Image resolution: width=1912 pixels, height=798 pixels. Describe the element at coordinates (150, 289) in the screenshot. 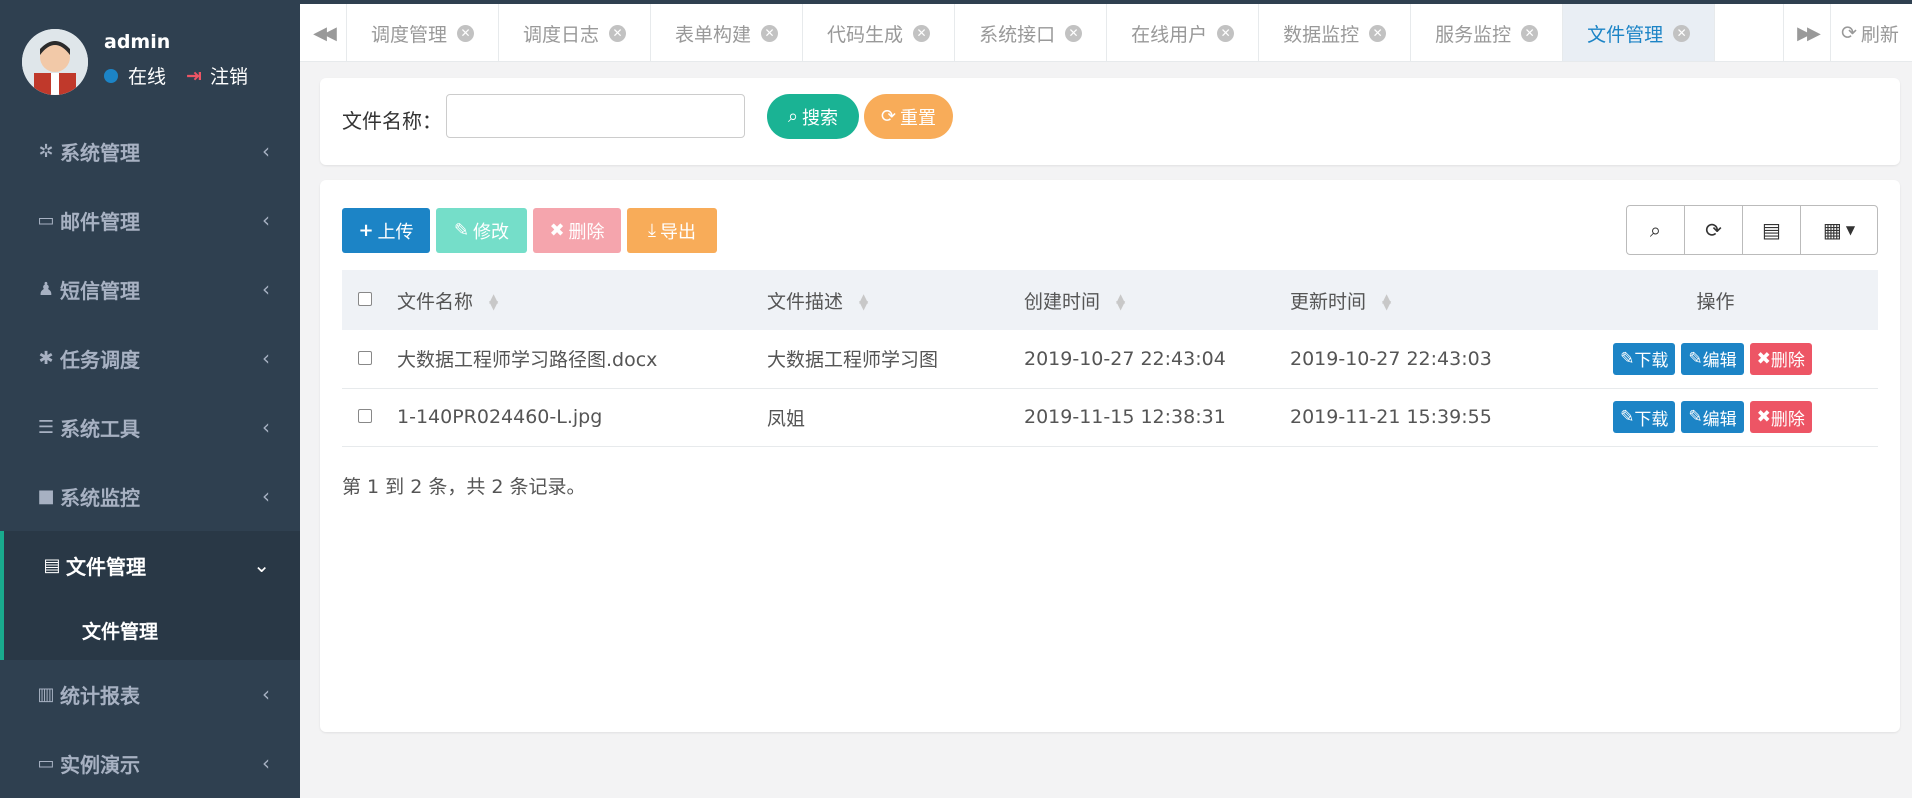

I see `sidebar-item: ♟ 短信管理 ‹` at that location.